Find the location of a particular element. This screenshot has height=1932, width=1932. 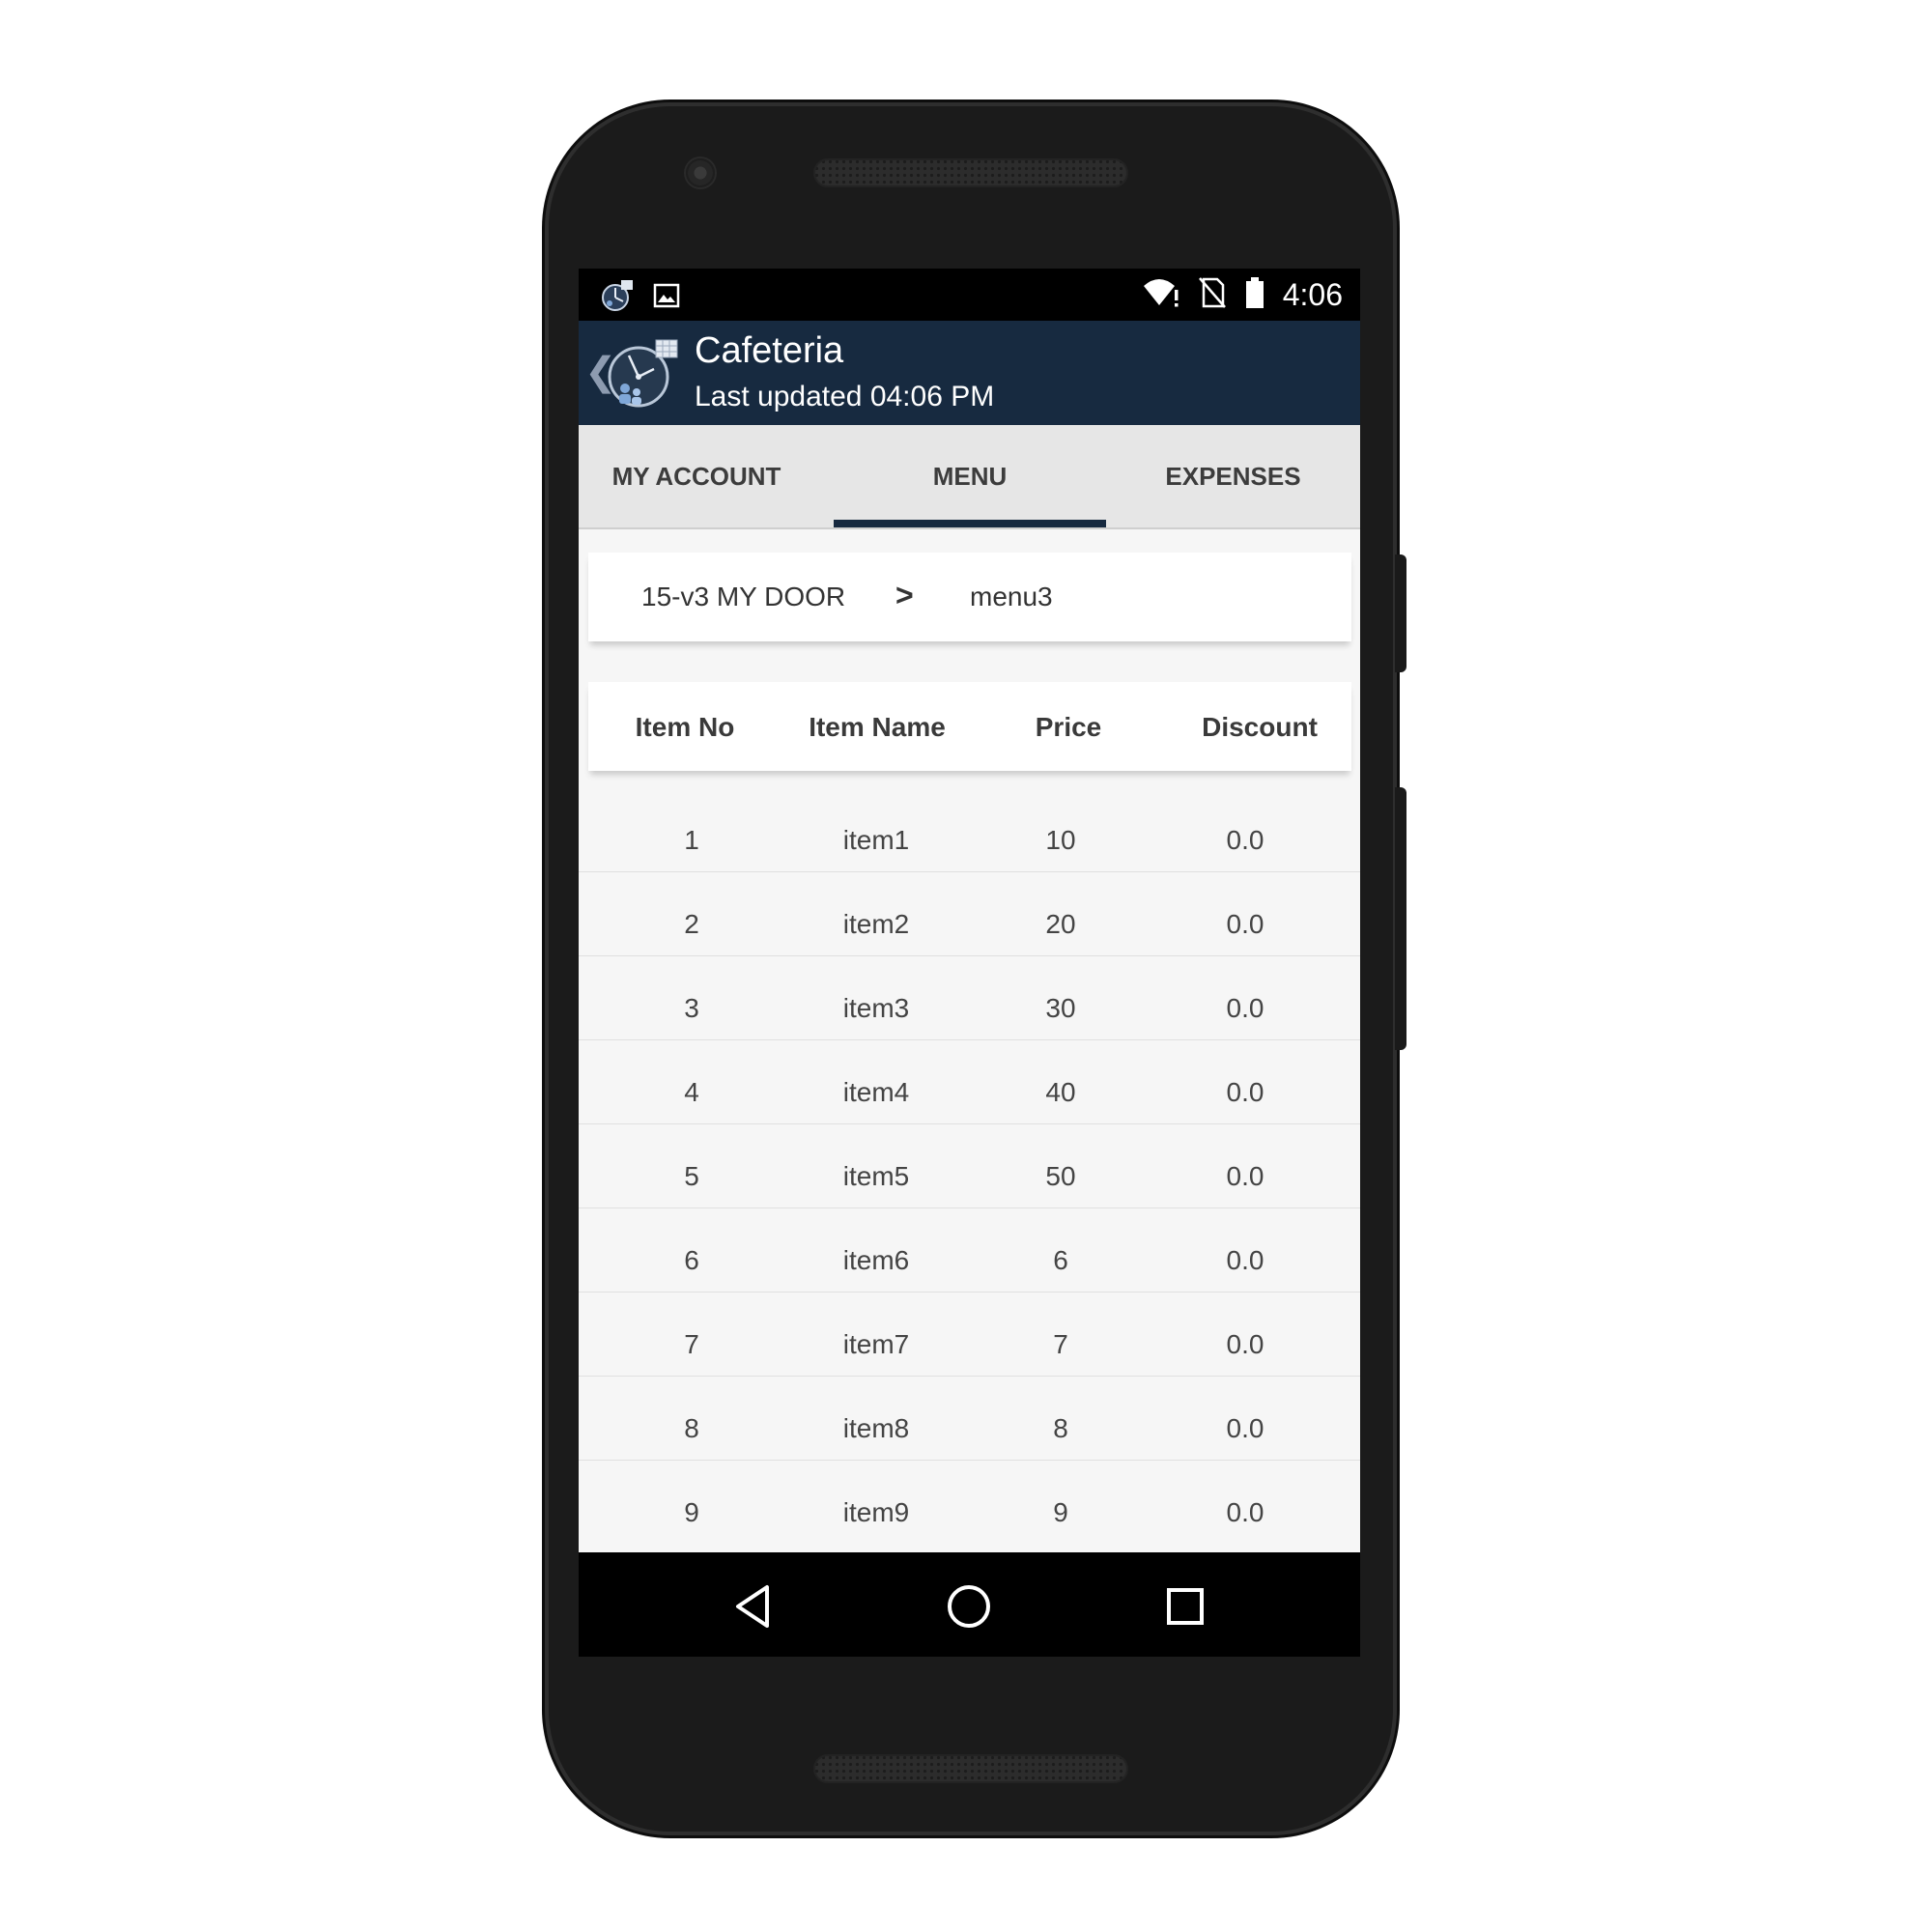

status-bar: 4:06 is located at coordinates (969, 295).